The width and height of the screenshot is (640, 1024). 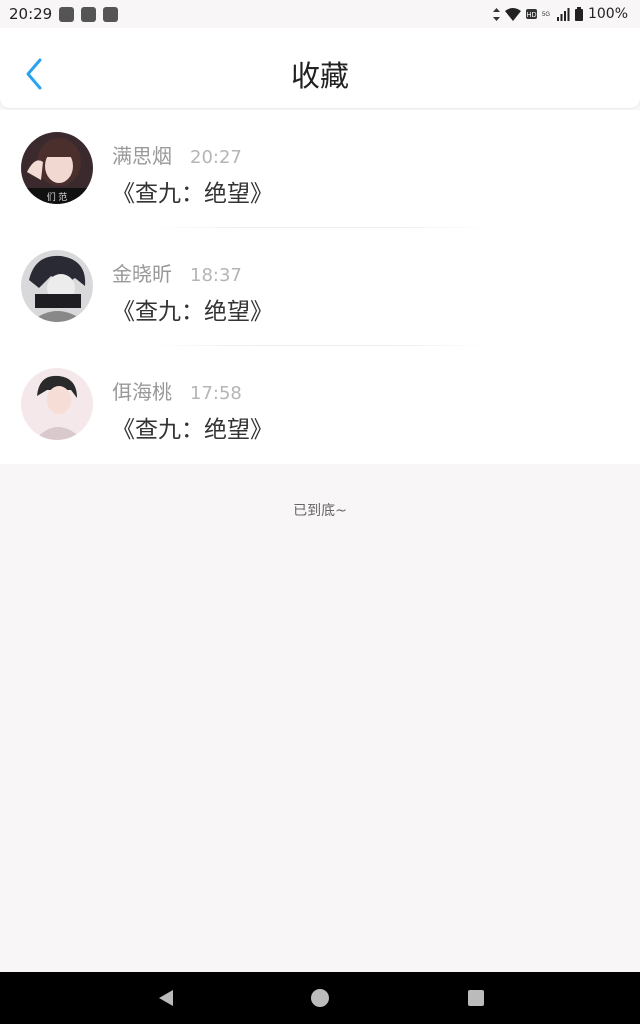 What do you see at coordinates (57, 196) in the screenshot?
I see `svg-text: 们 范` at bounding box center [57, 196].